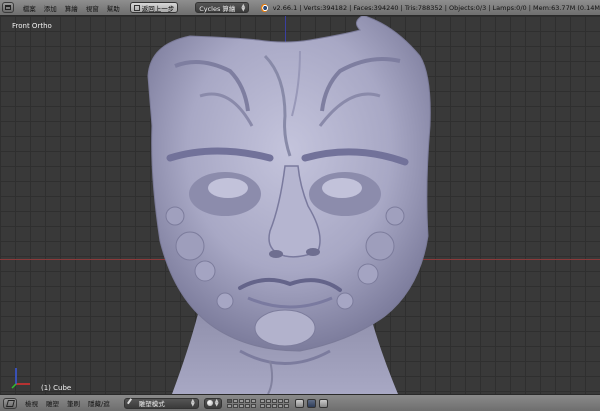  I want to click on camera-tool-icon, so click(323, 403).